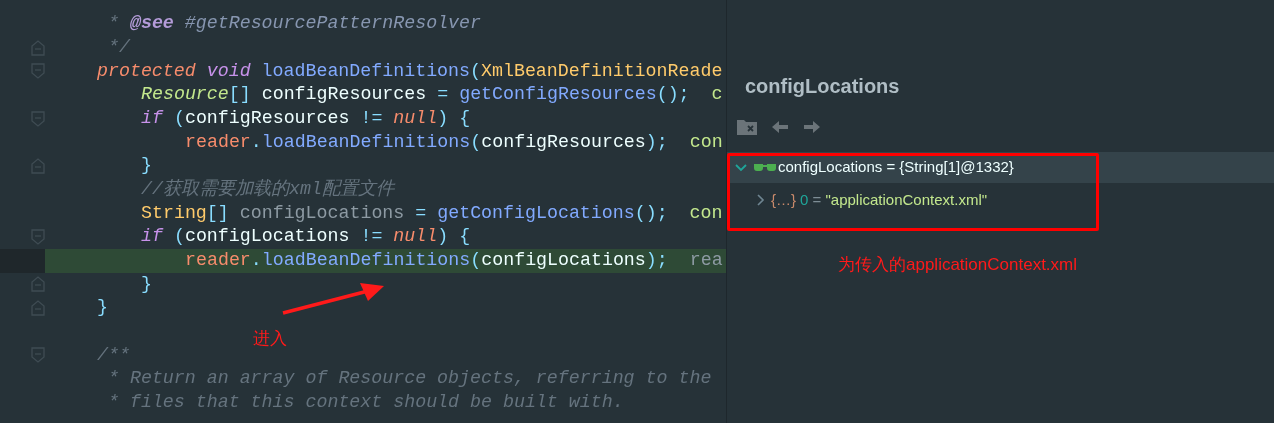  What do you see at coordinates (366, 403) in the screenshot?
I see `code-comment: * files that this context should be built with.` at bounding box center [366, 403].